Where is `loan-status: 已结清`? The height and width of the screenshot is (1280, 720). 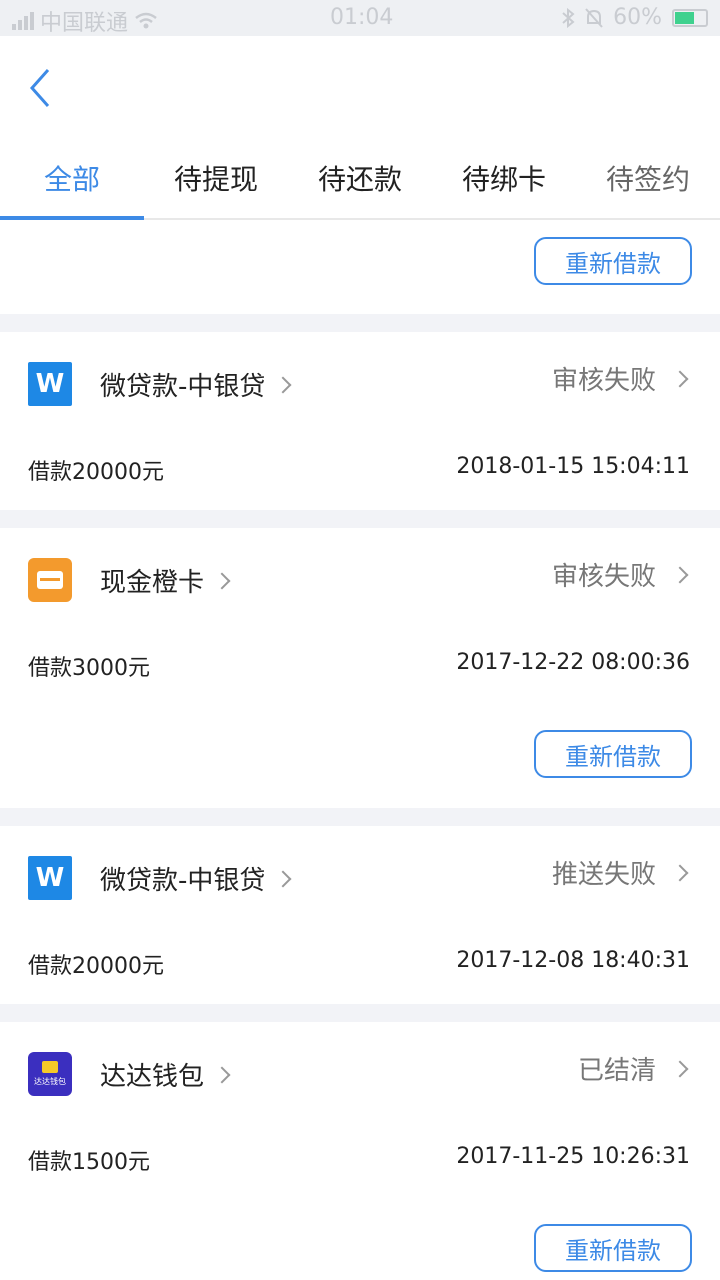
loan-status: 已结清 is located at coordinates (633, 1068).